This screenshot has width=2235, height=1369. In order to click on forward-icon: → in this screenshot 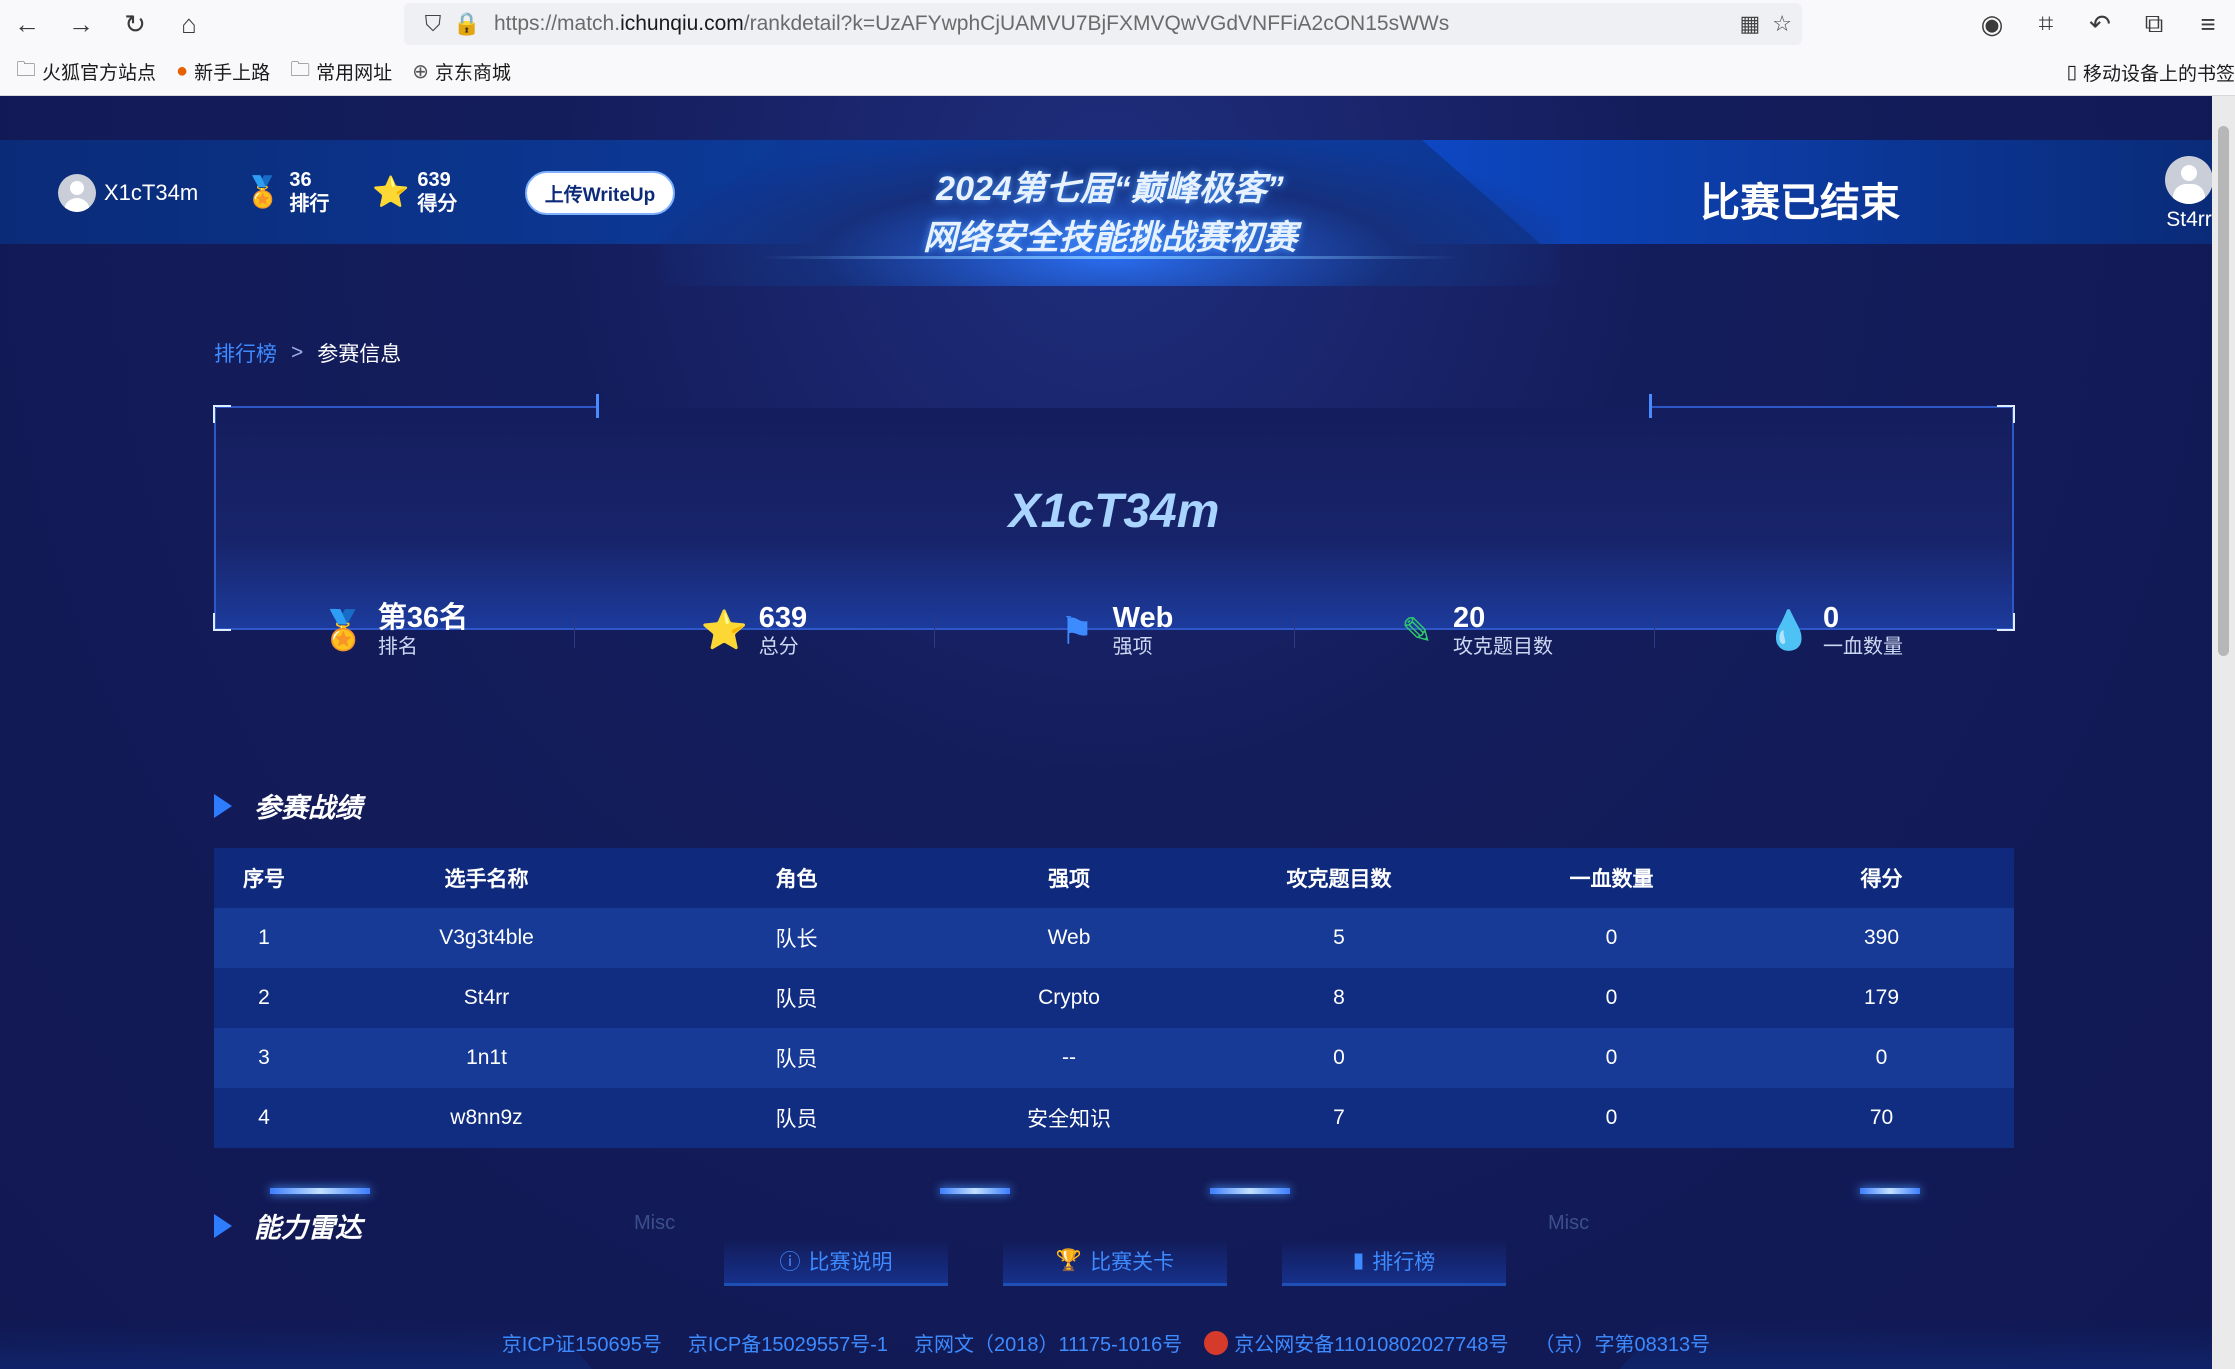, I will do `click(81, 24)`.